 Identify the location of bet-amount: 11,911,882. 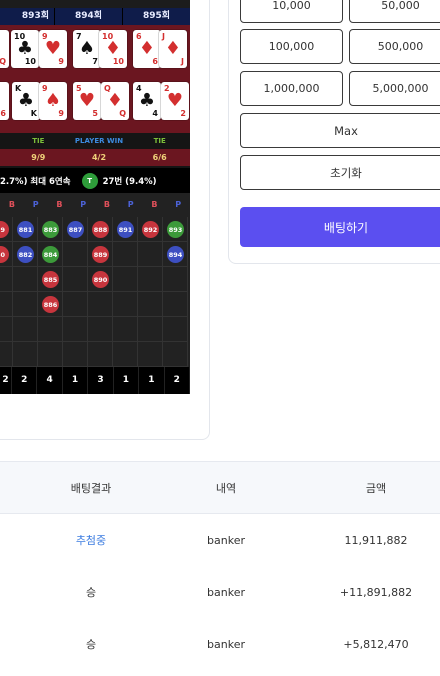
(376, 540).